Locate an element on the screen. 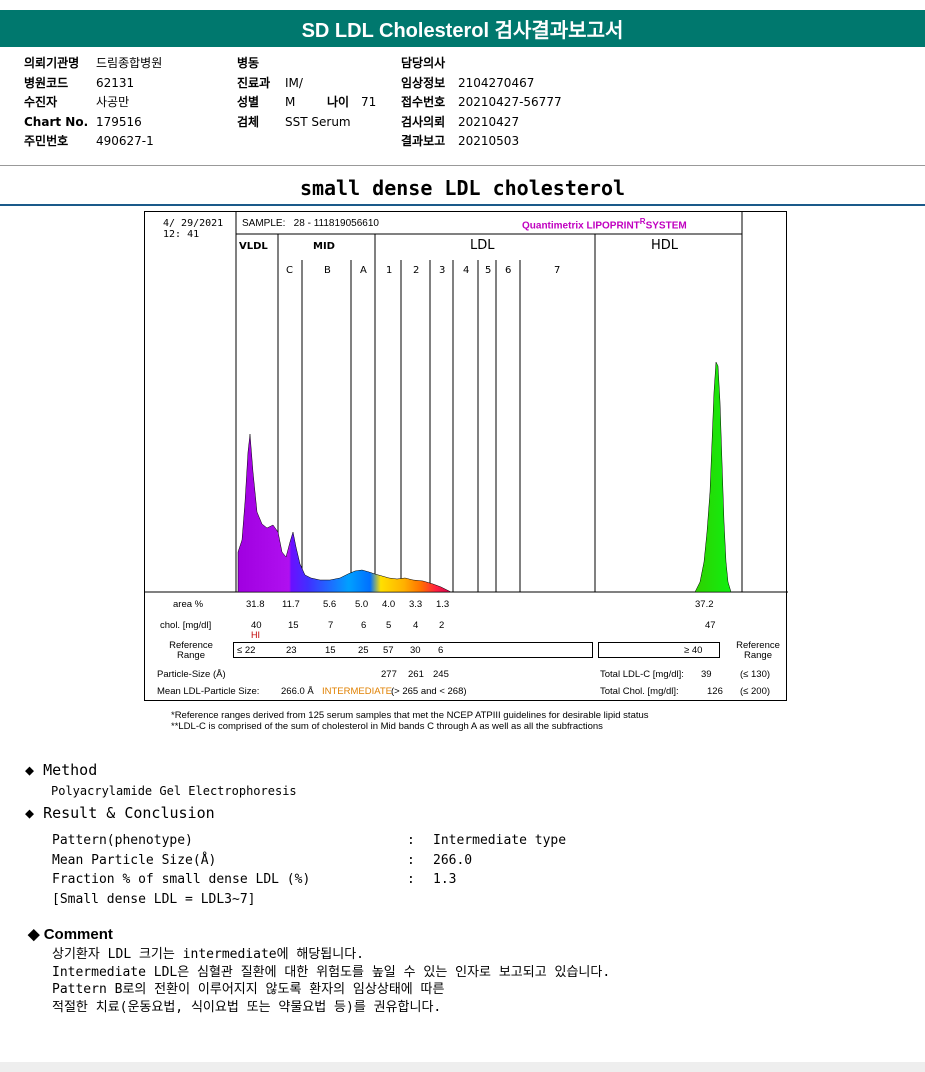  result-value: Intermediate type is located at coordinates (500, 840).